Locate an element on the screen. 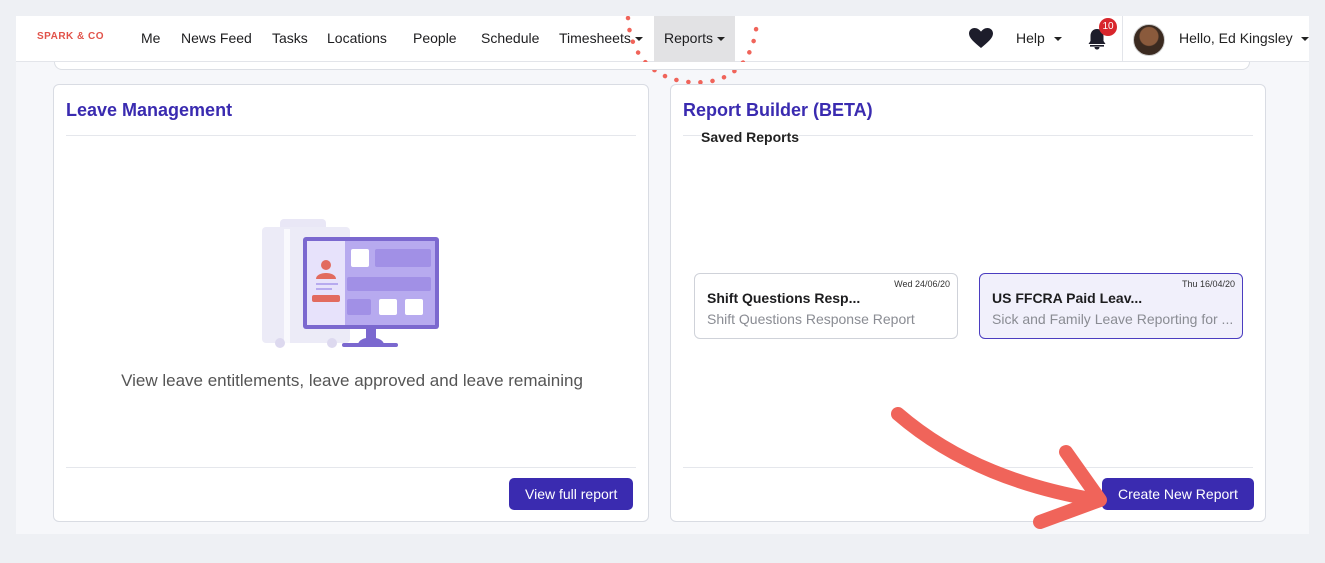 Image resolution: width=1325 pixels, height=563 pixels. nav-item-tasks: Tasks is located at coordinates (290, 39).